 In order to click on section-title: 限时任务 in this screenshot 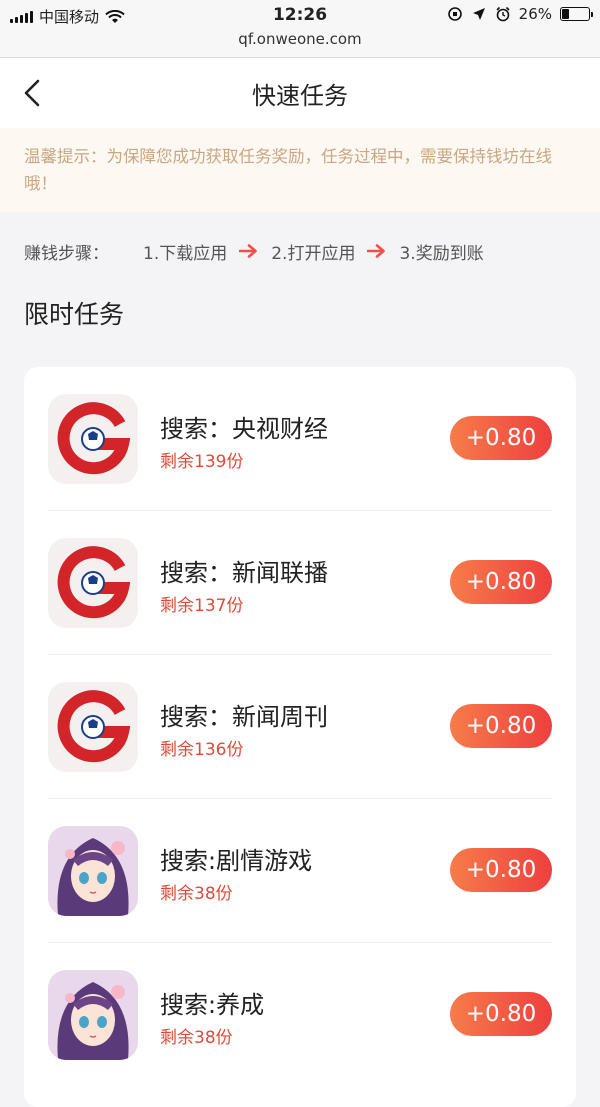, I will do `click(74, 314)`.